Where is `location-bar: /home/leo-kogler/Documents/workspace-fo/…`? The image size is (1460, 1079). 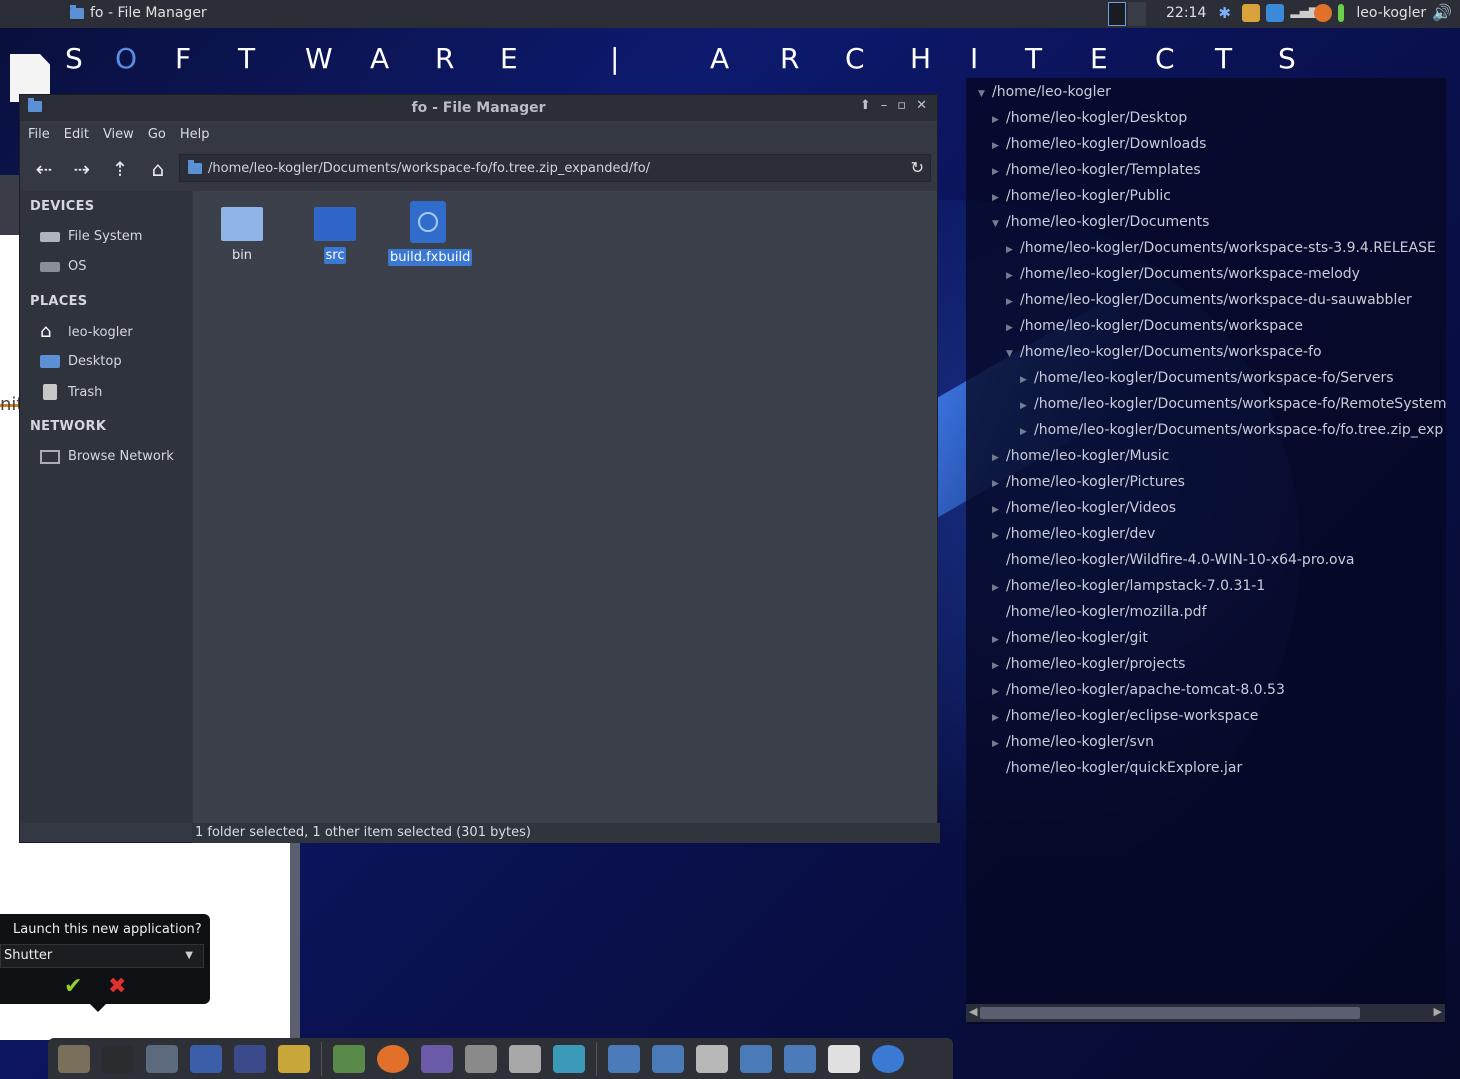 location-bar: /home/leo-kogler/Documents/workspace-fo/… is located at coordinates (555, 168).